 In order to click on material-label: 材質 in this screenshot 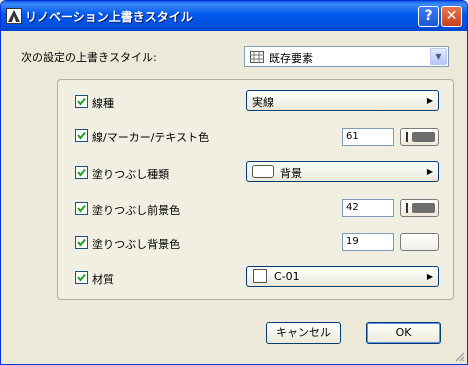, I will do `click(103, 279)`.